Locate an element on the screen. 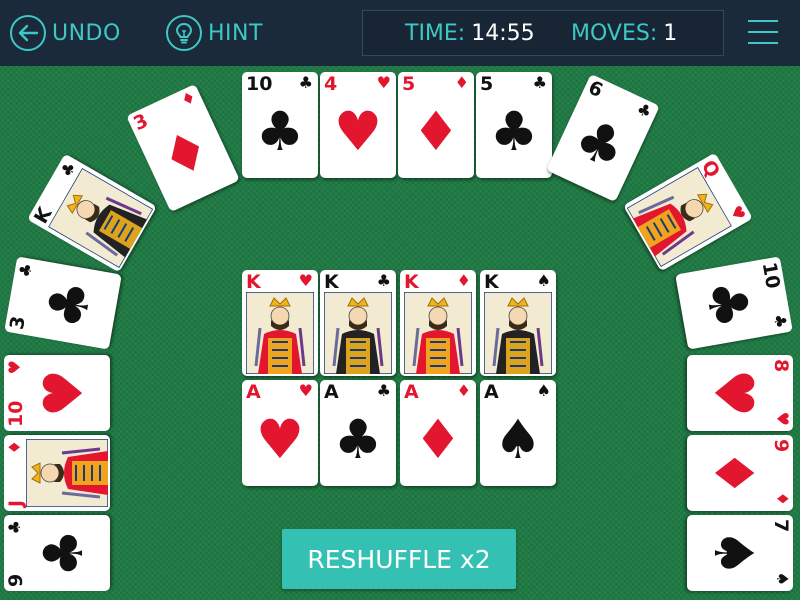  ace-of-hearts-foundation: ♥ A ♥ is located at coordinates (280, 433).